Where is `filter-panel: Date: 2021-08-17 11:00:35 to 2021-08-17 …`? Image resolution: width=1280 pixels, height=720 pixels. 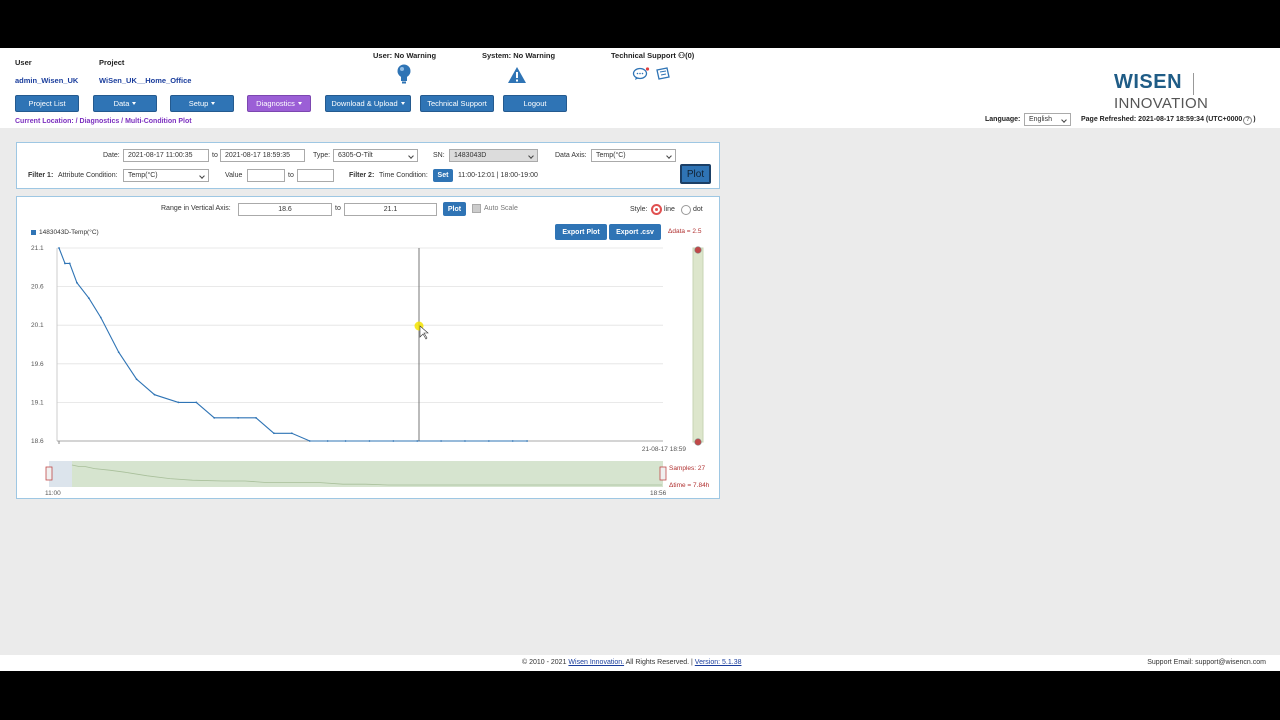
filter-panel: Date: 2021-08-17 11:00:35 to 2021-08-17 … is located at coordinates (368, 165).